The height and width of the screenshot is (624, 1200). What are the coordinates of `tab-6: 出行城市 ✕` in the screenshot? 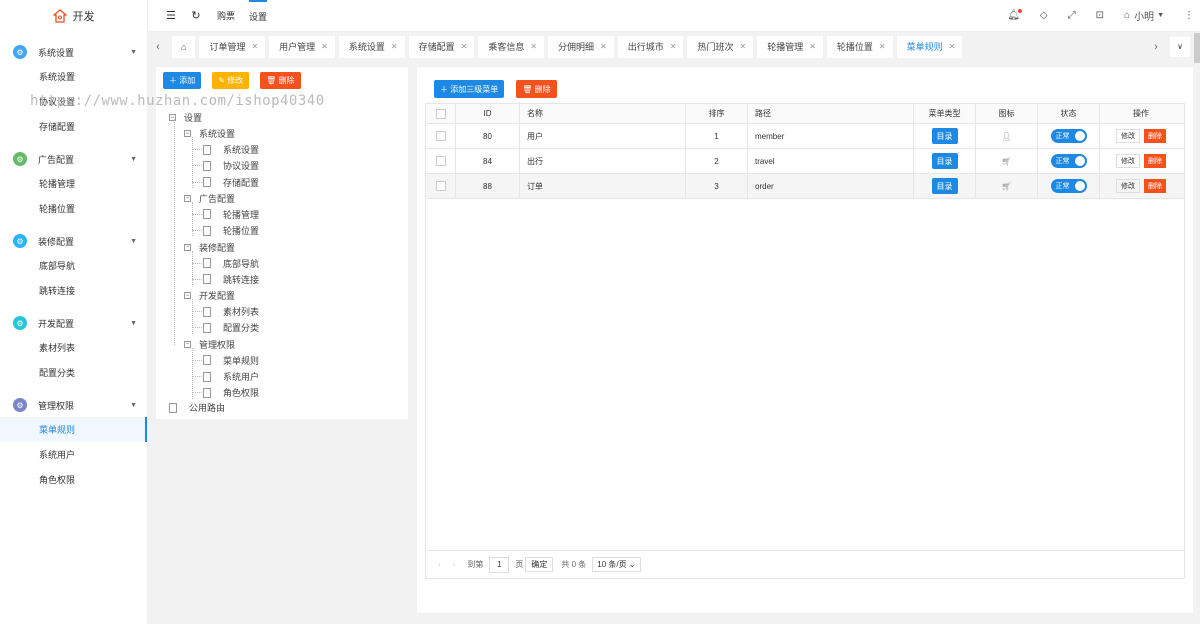 It's located at (650, 46).